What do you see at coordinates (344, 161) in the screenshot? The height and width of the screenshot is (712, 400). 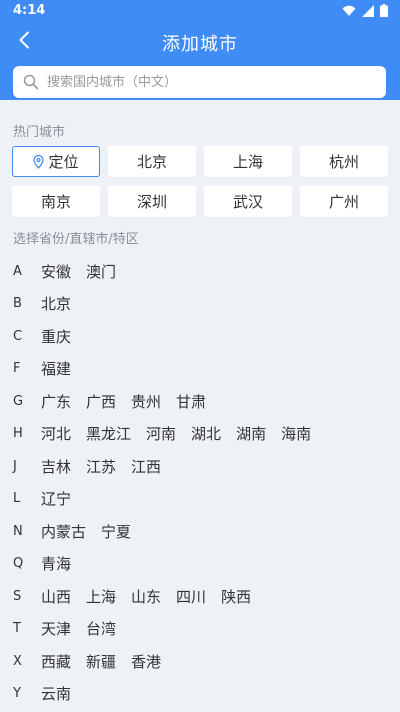 I see `hot-city-hangzhou: 杭州` at bounding box center [344, 161].